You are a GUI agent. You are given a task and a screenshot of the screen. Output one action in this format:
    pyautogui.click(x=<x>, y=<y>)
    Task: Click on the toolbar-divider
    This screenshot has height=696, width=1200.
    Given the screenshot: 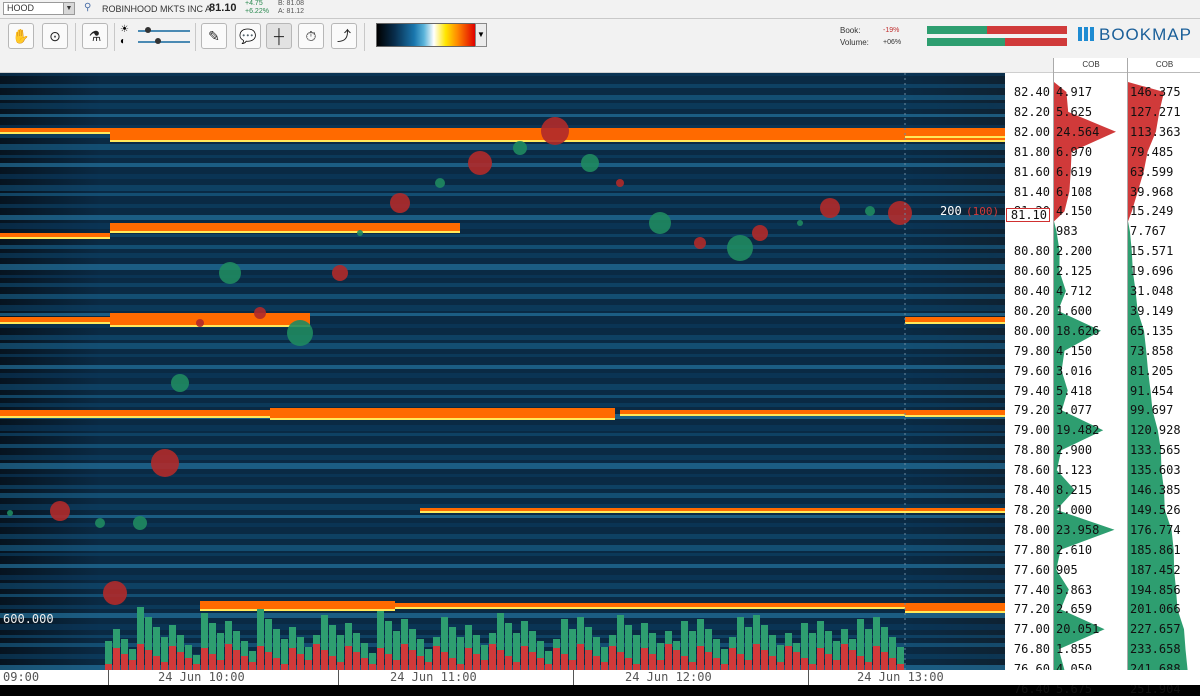 What is the action you would take?
    pyautogui.click(x=364, y=37)
    